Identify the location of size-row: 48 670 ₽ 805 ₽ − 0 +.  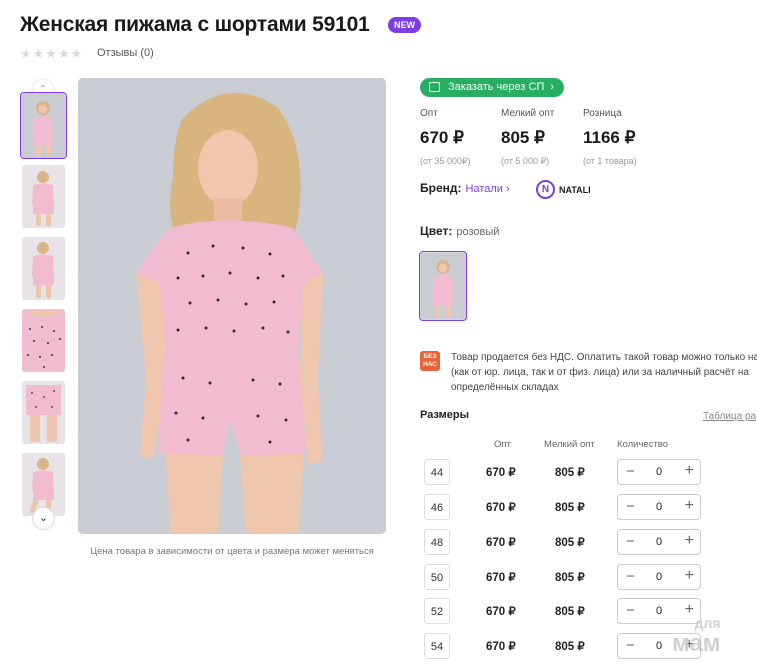
(588, 542).